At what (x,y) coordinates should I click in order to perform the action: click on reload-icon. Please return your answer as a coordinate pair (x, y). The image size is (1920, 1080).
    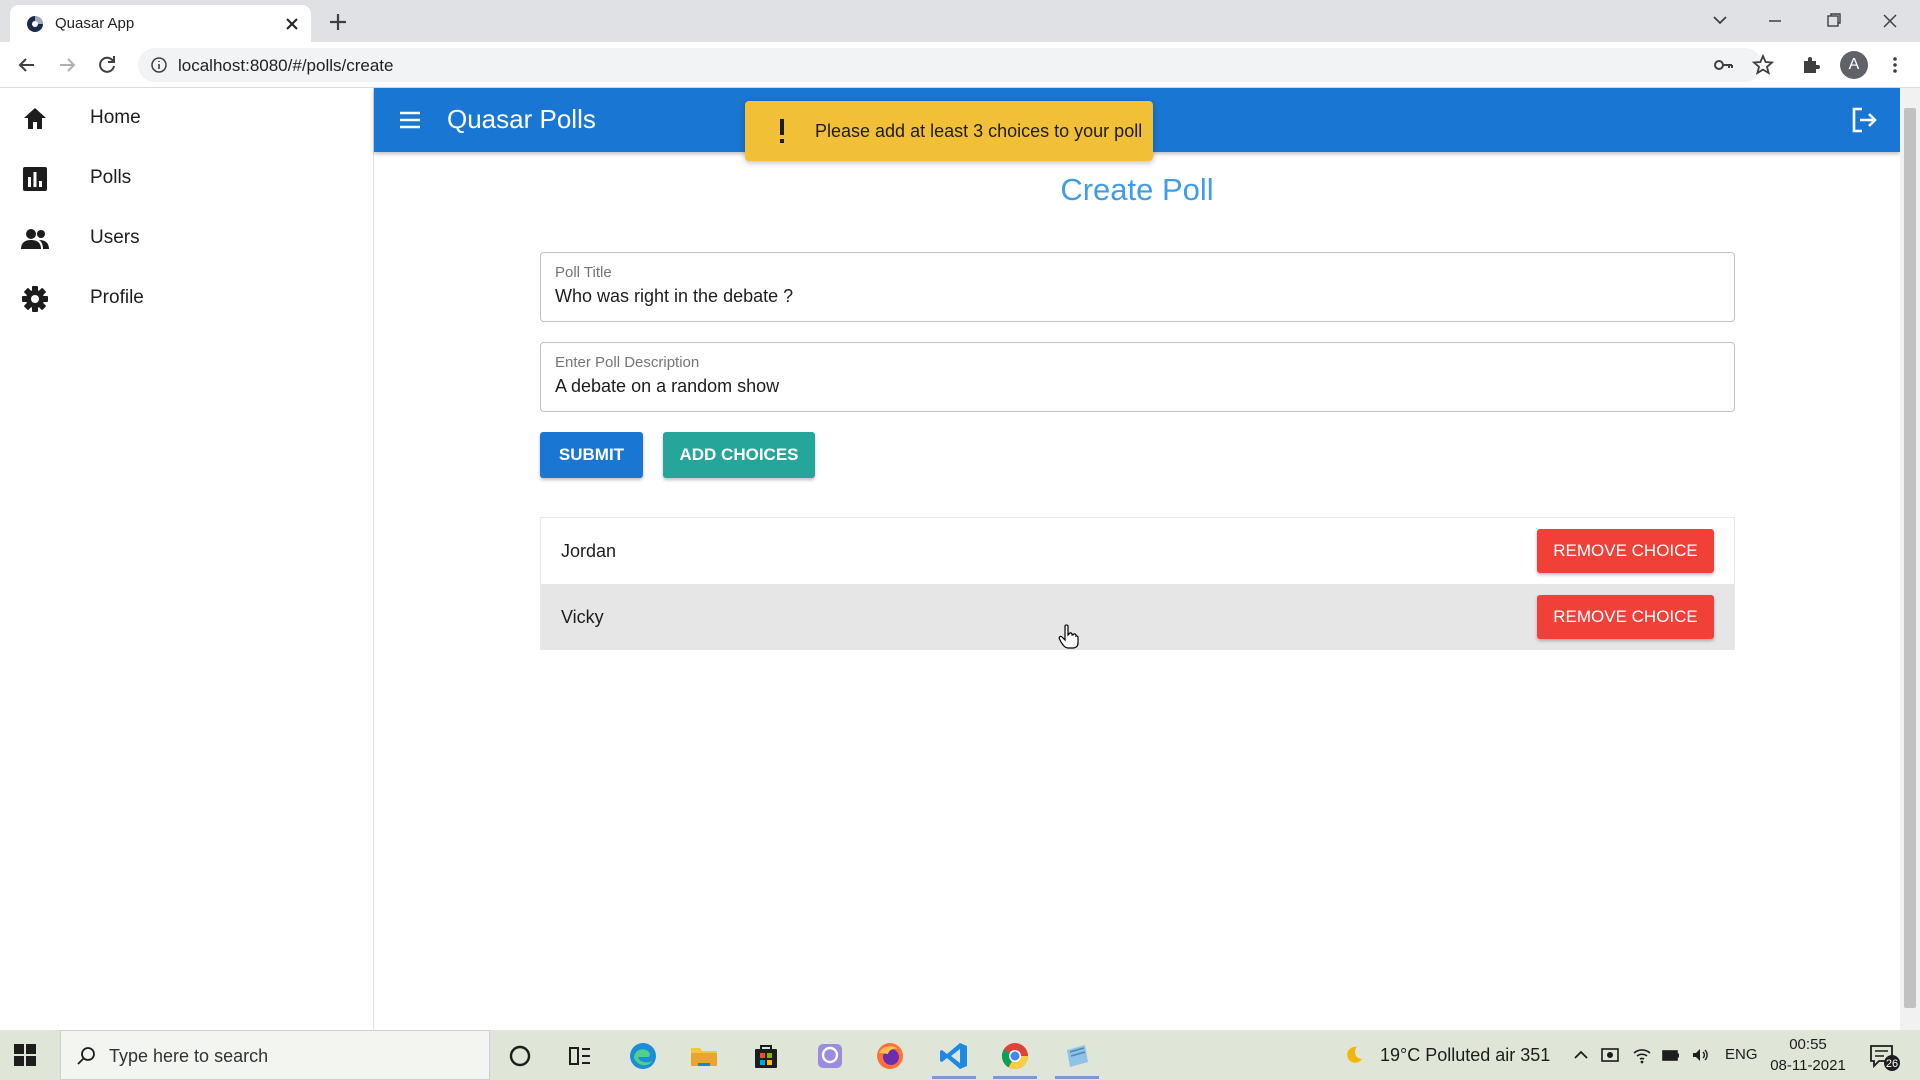
    Looking at the image, I should click on (107, 65).